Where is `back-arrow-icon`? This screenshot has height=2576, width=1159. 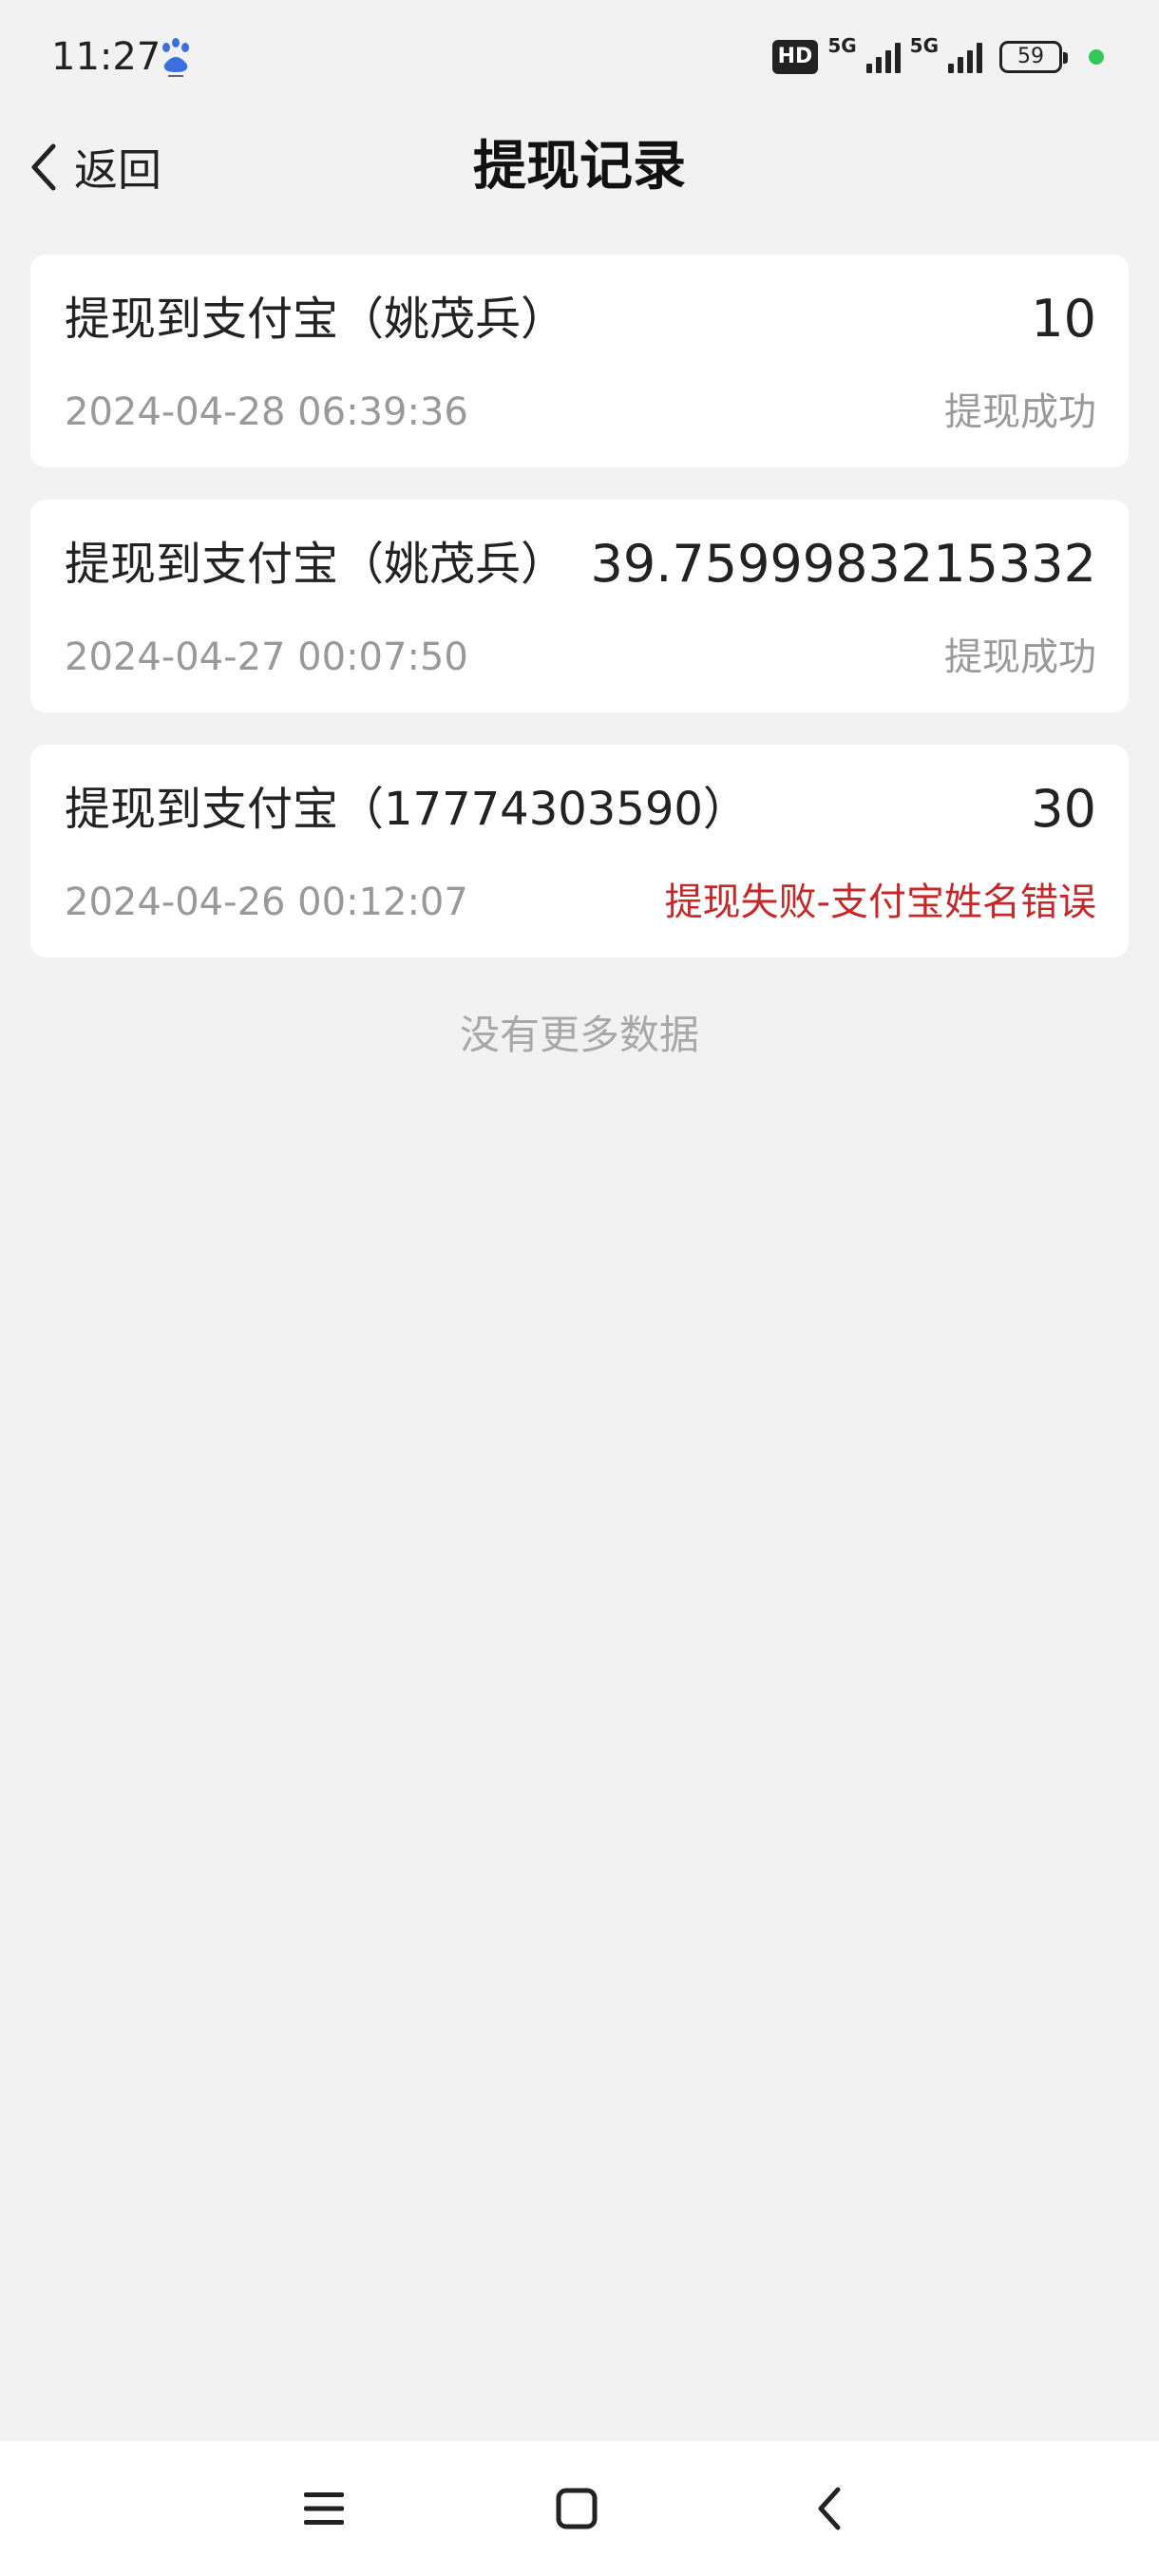
back-arrow-icon is located at coordinates (829, 2508).